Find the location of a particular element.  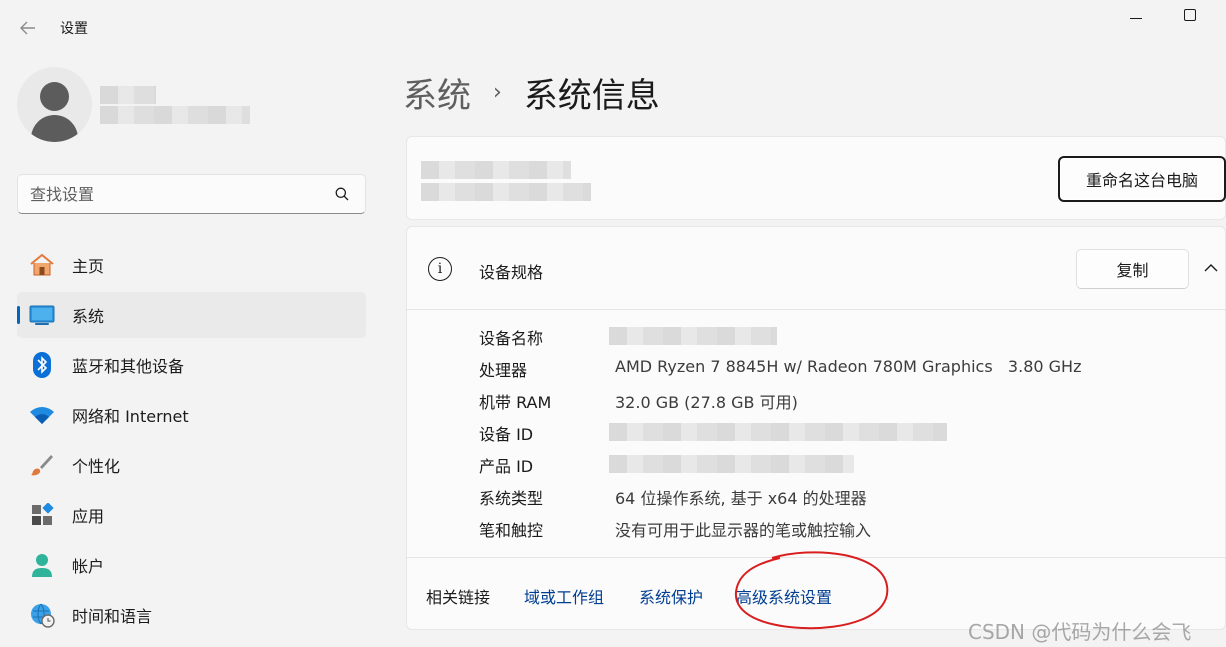

bluetooth-icon is located at coordinates (42, 365).